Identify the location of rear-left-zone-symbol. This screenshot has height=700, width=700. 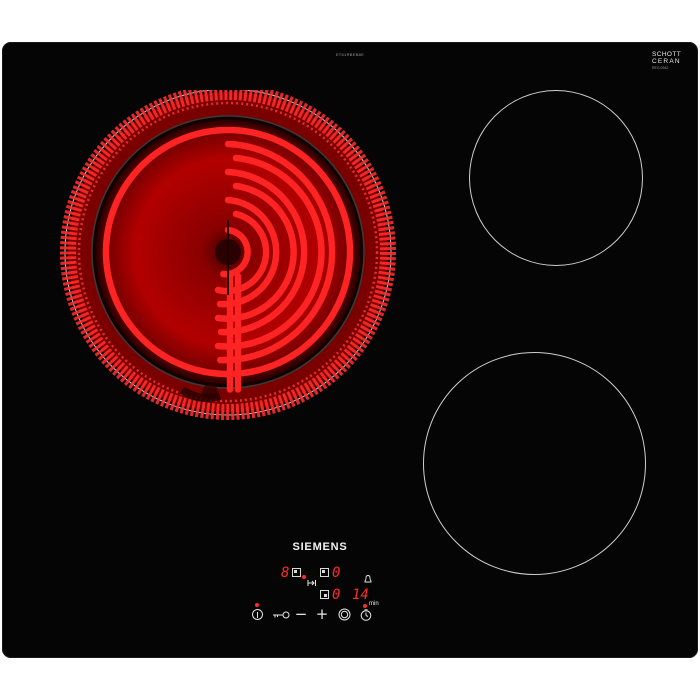
(296, 572).